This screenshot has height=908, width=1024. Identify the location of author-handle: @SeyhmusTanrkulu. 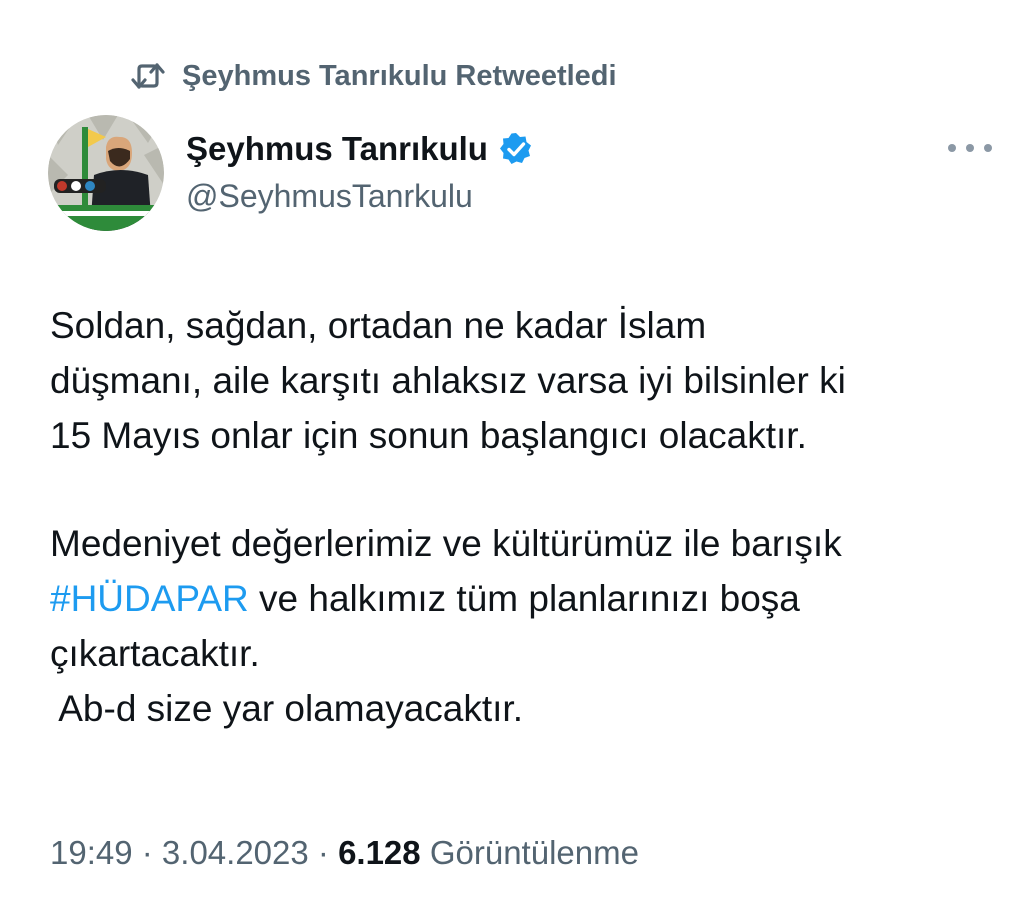
(329, 196).